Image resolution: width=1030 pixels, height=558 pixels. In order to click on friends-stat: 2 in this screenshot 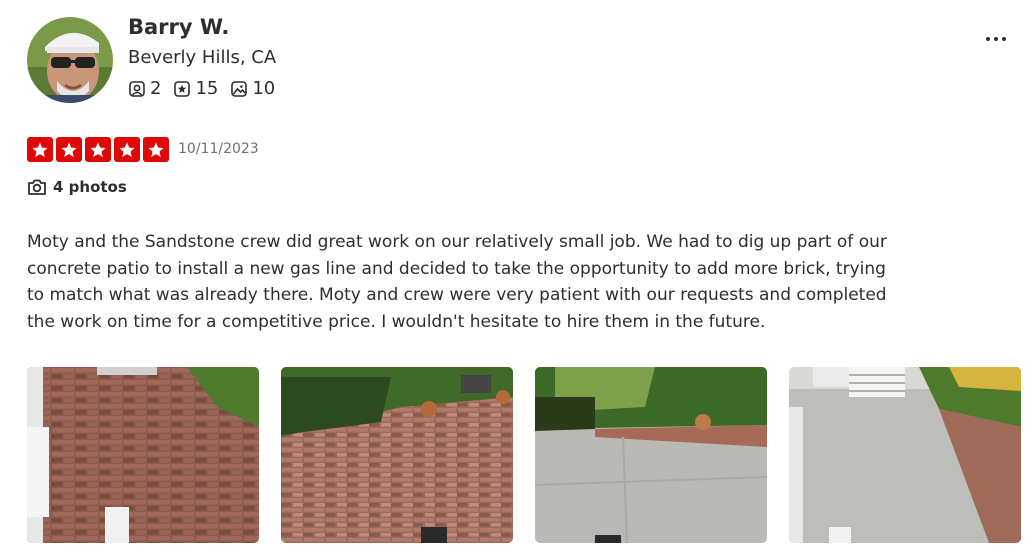, I will do `click(144, 88)`.